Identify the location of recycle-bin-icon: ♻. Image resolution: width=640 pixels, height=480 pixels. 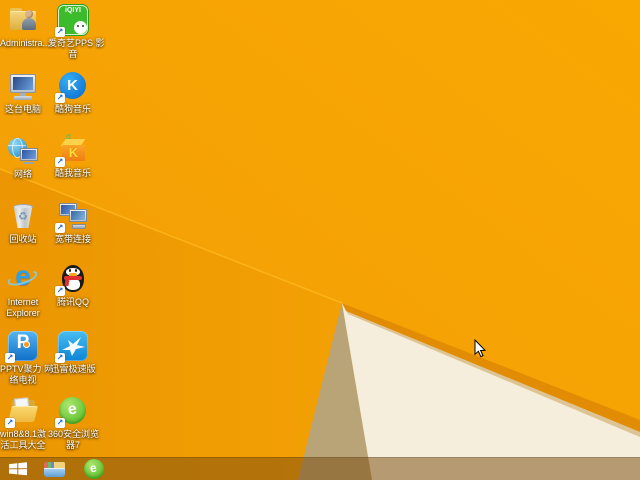
(23, 216).